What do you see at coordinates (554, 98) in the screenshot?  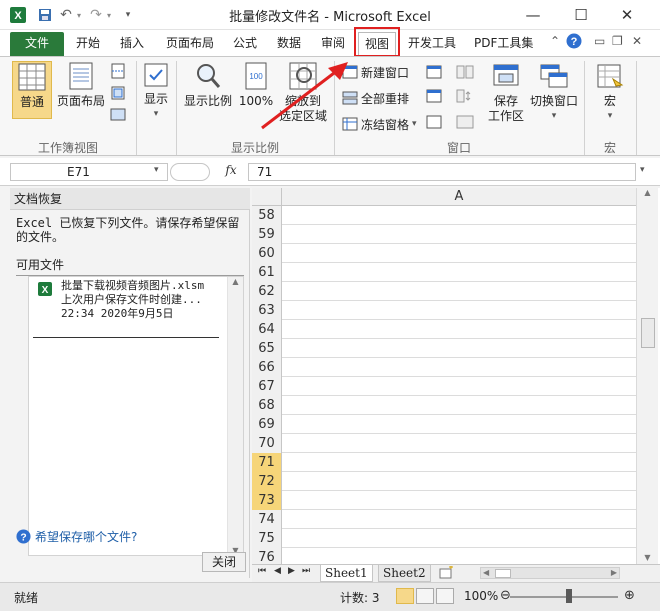 I see `switch-windows-button: 切换窗口 ▾` at bounding box center [554, 98].